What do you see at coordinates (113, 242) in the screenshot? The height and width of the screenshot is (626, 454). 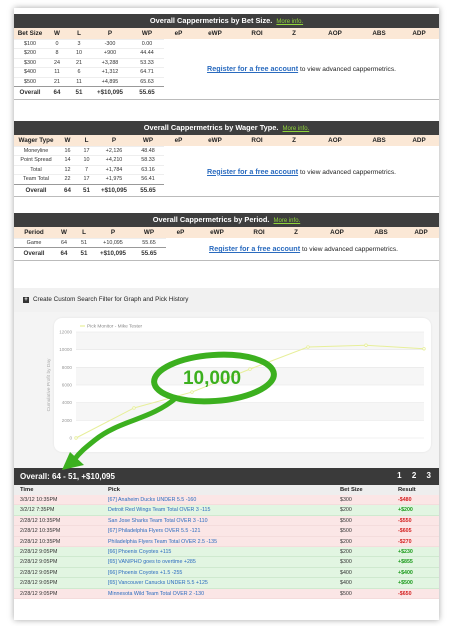 I see `cell: +10,095` at bounding box center [113, 242].